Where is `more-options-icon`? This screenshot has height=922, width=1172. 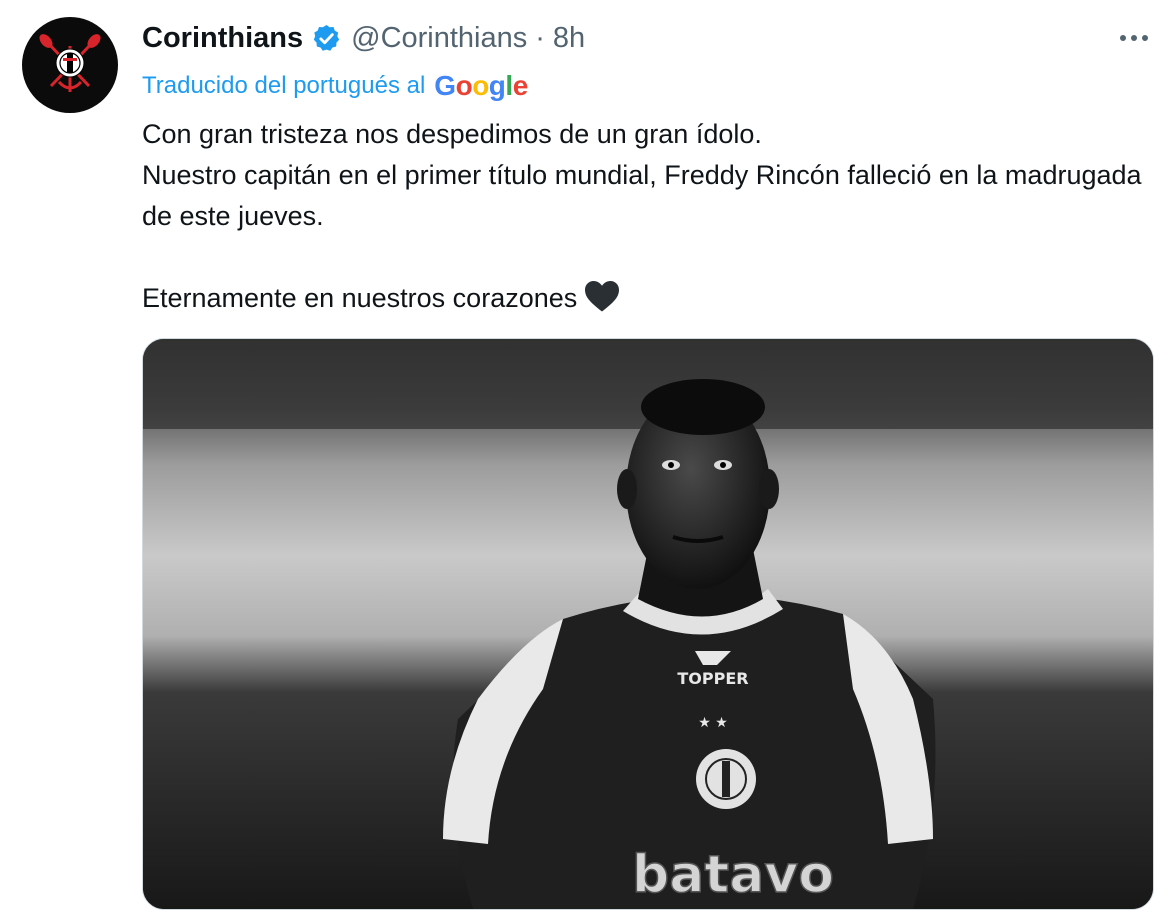 more-options-icon is located at coordinates (1134, 38).